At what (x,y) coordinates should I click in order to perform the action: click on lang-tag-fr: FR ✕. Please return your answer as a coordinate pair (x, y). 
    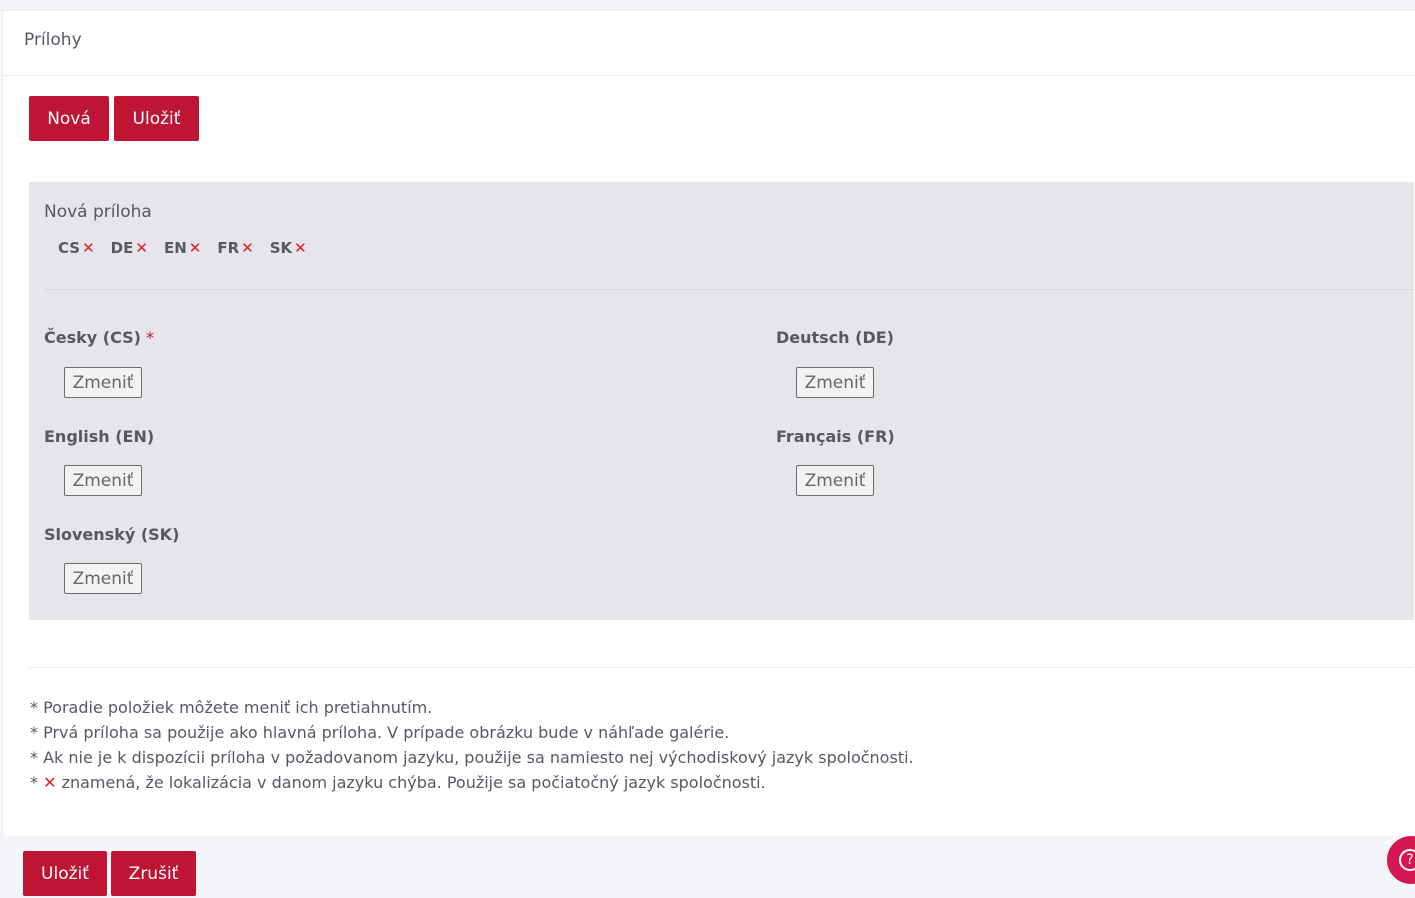
    Looking at the image, I should click on (235, 248).